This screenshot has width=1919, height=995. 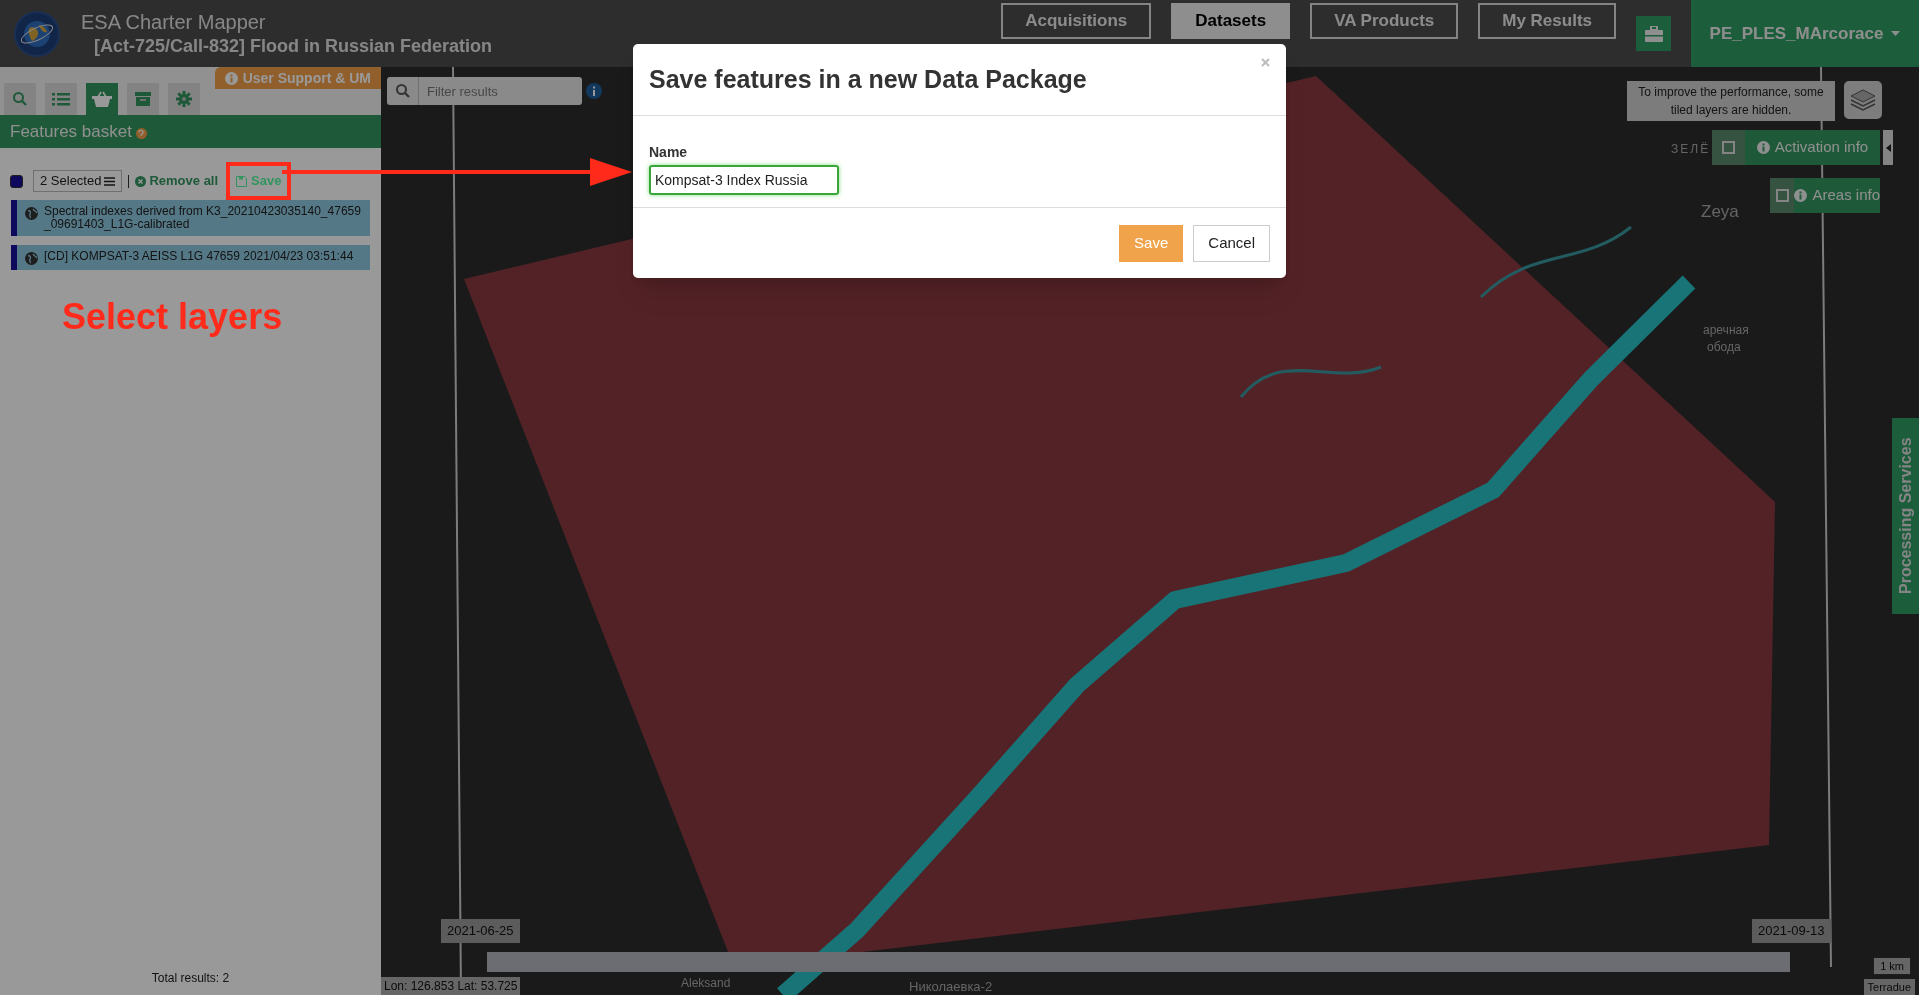 I want to click on performance-notice: To improve the performance, some tiled layers are hidden., so click(x=1731, y=101).